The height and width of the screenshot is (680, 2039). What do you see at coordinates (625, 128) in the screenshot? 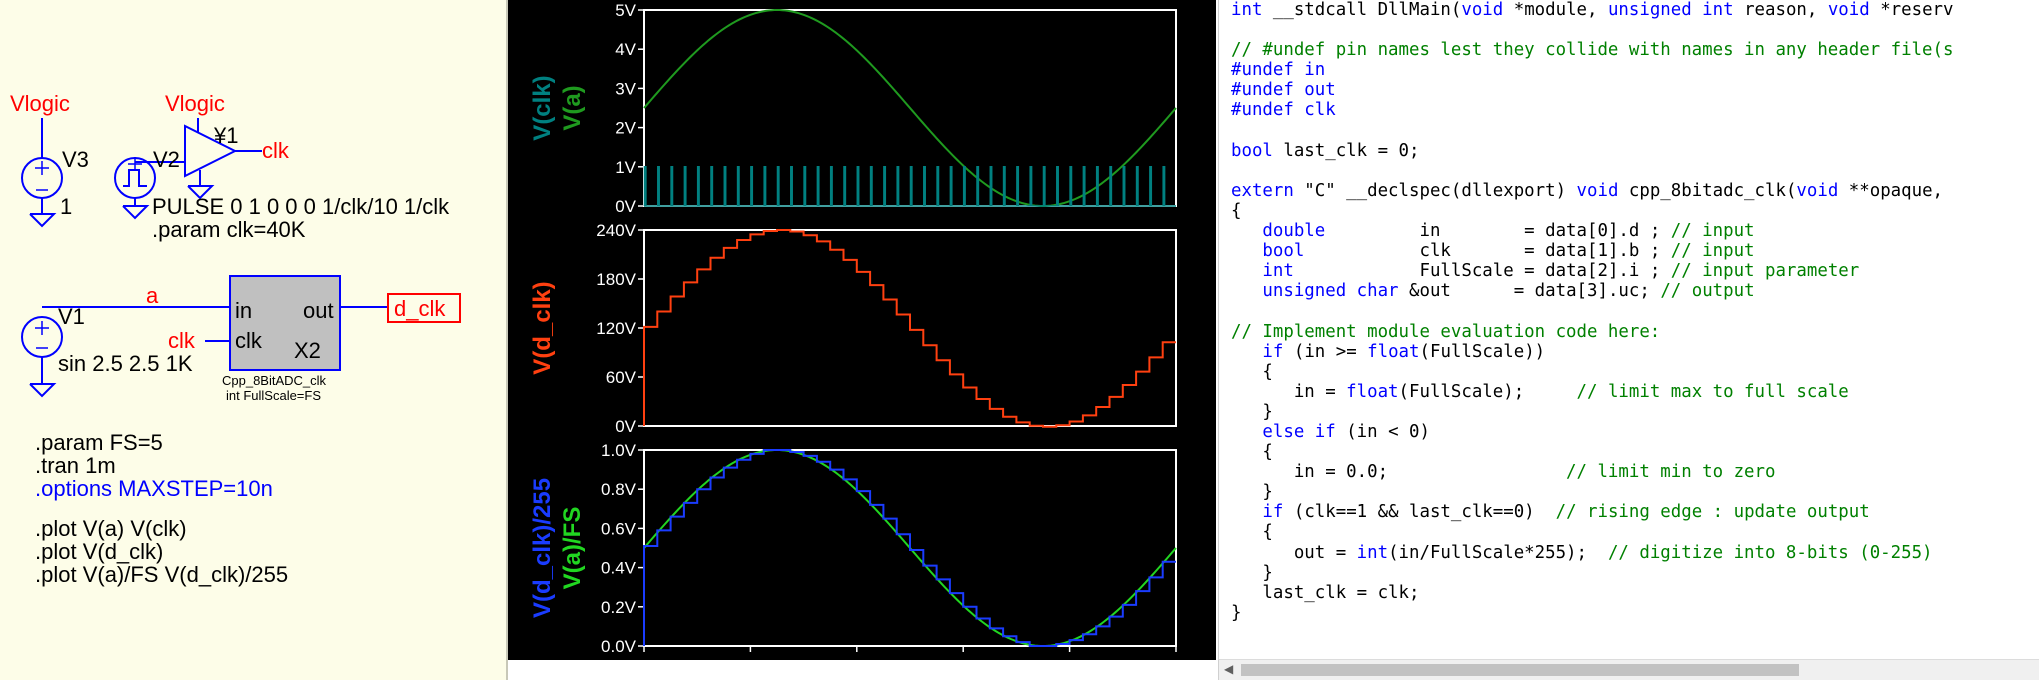
I see `y-tick-label: 2V` at bounding box center [625, 128].